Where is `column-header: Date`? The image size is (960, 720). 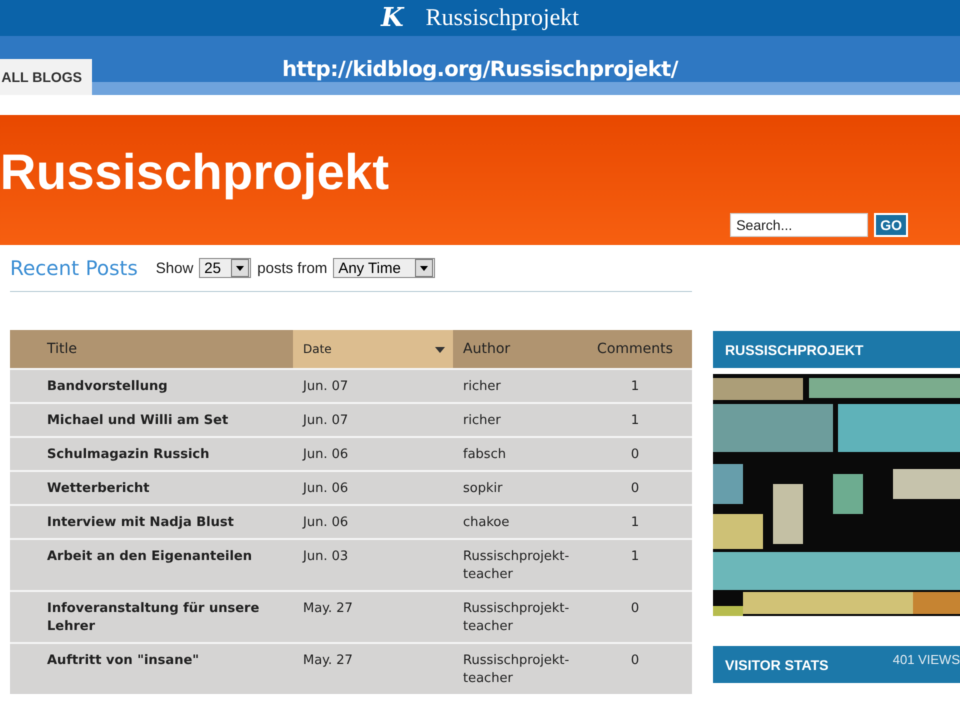
column-header: Date is located at coordinates (373, 349).